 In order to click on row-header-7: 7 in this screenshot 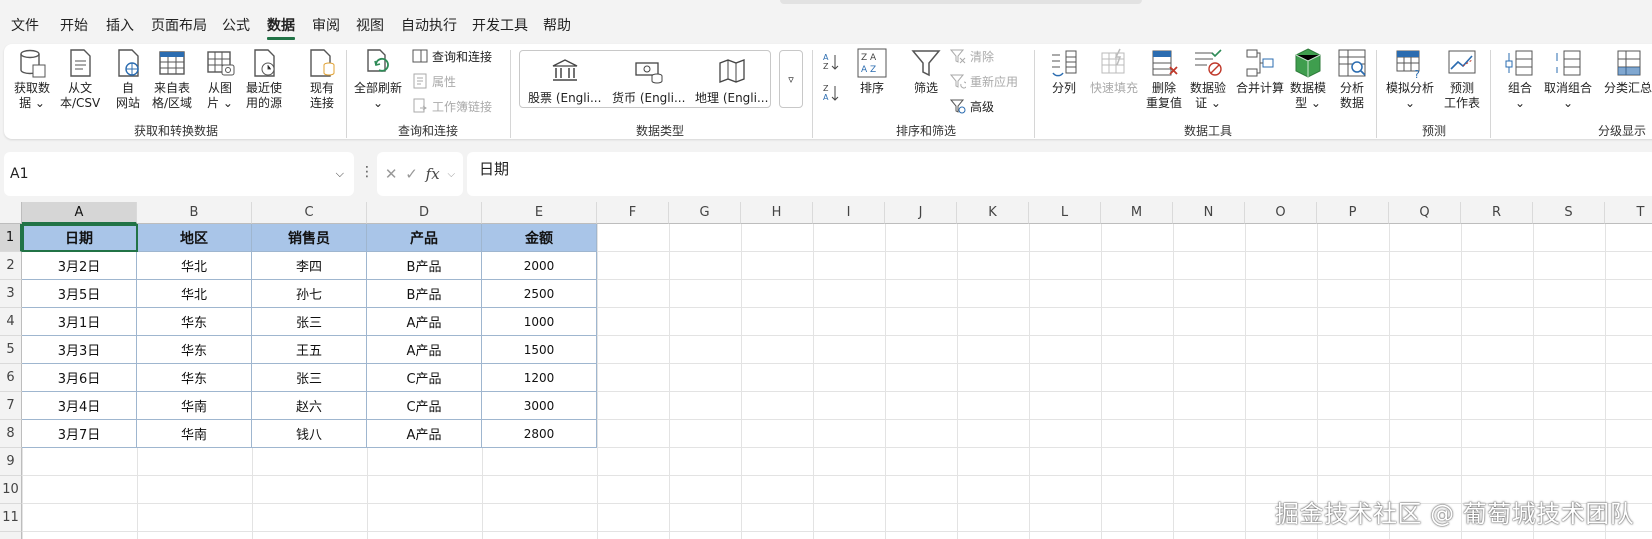, I will do `click(11, 406)`.